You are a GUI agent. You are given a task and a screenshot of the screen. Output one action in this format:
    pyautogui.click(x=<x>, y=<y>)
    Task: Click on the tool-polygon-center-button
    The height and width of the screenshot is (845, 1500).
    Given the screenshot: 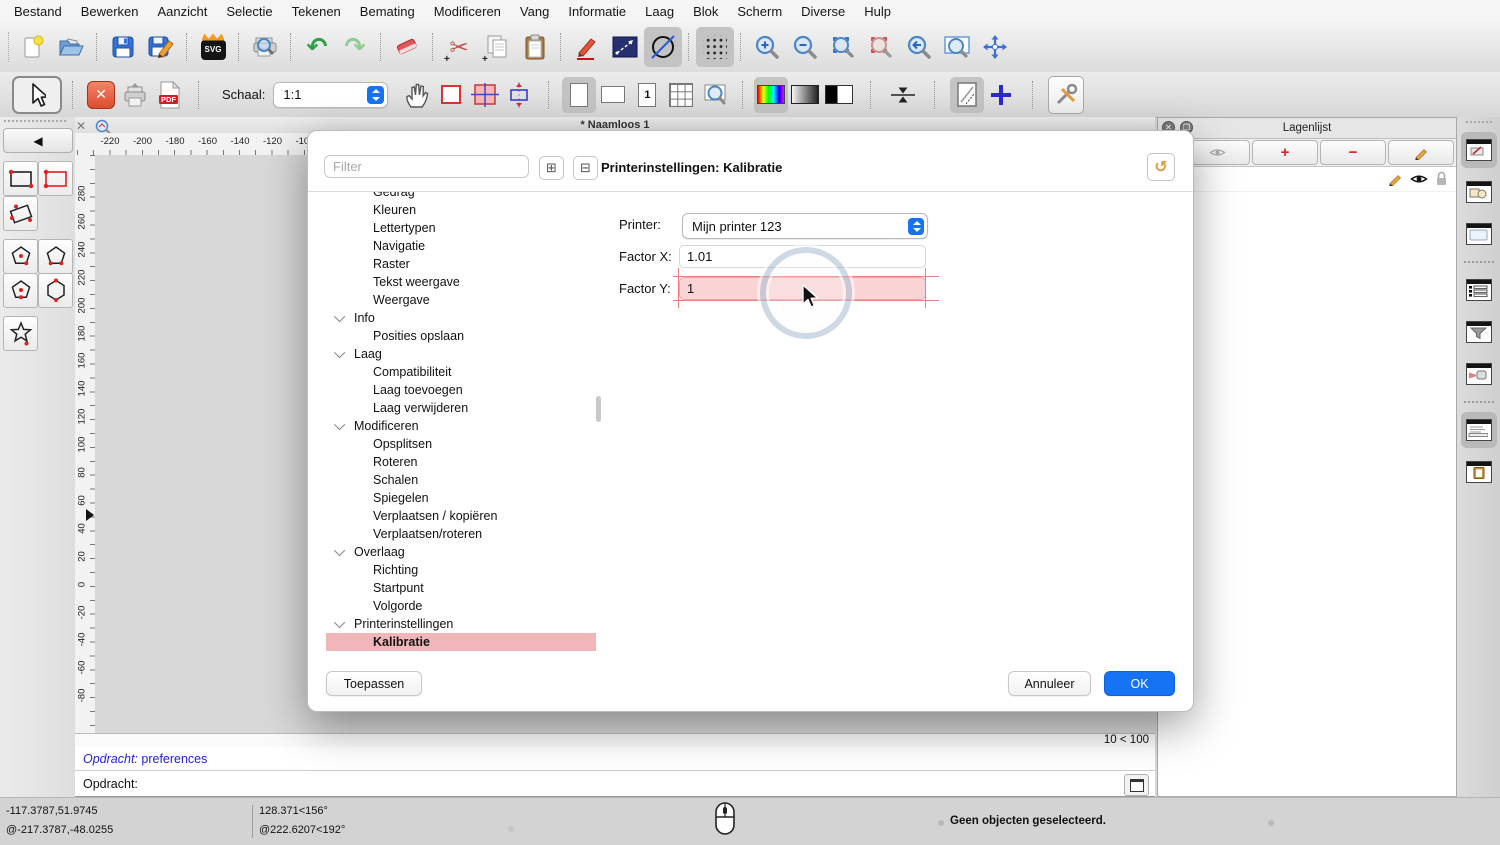 What is the action you would take?
    pyautogui.click(x=20, y=256)
    